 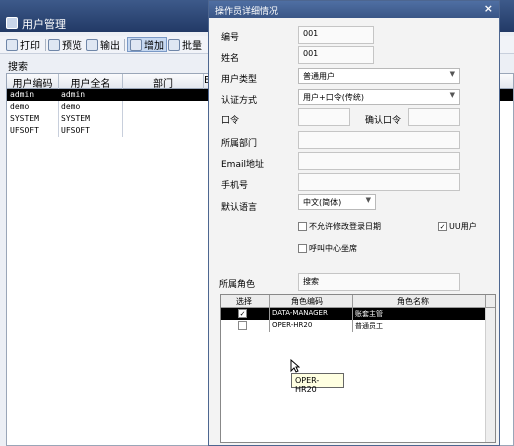 I want to click on usertype-value: 普通用户, so click(x=319, y=76).